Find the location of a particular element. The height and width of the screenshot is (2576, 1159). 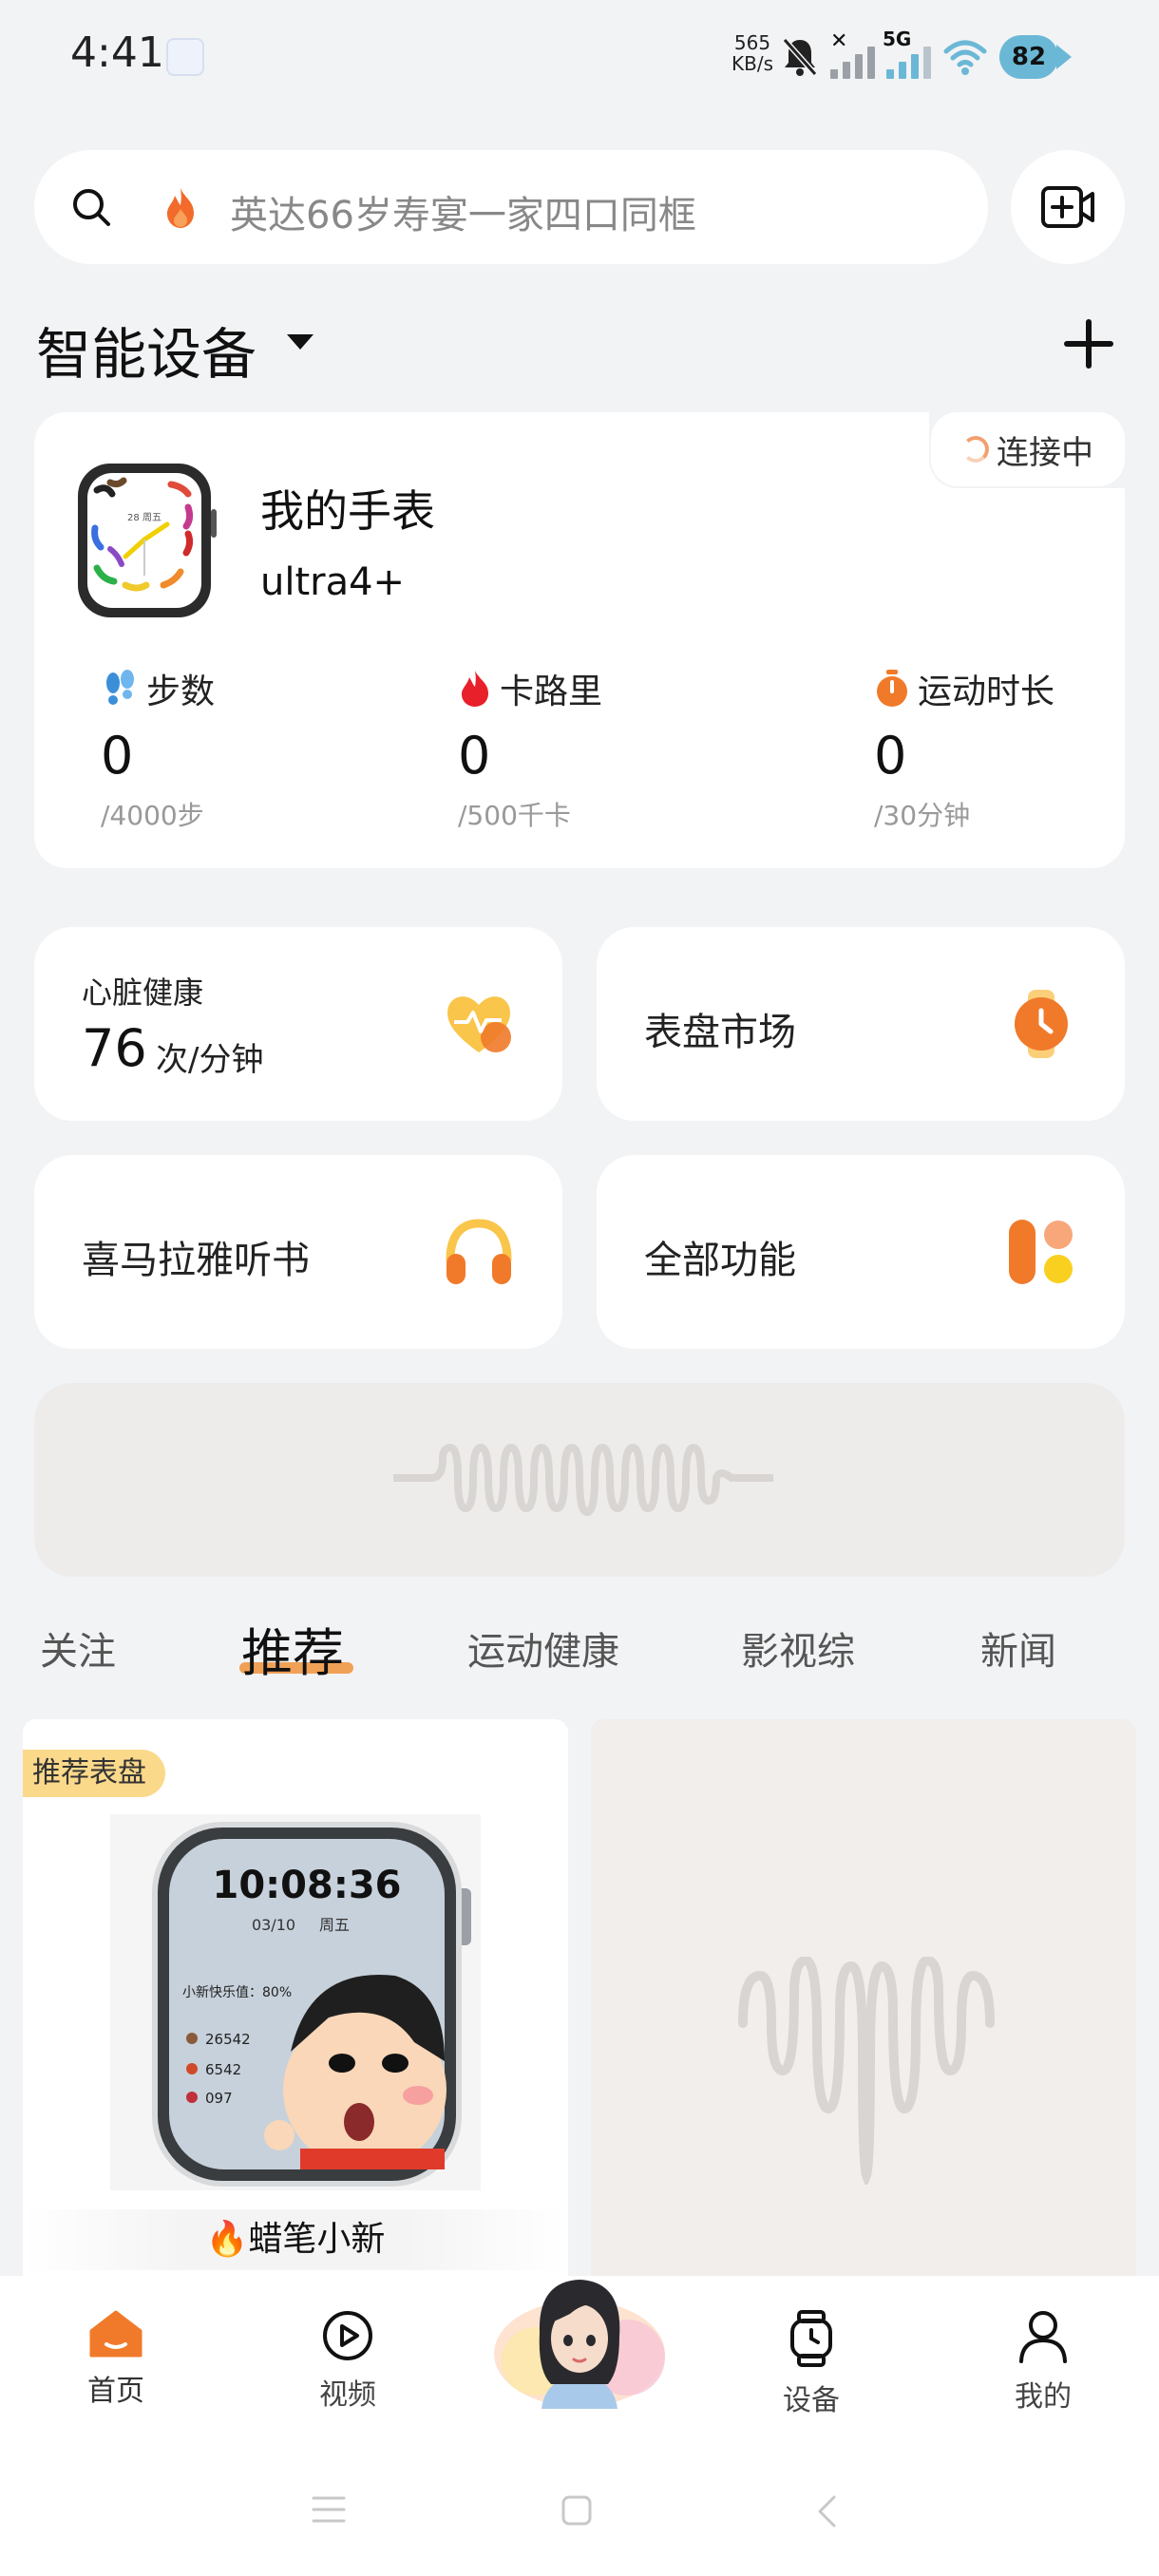

feed-caption-text: 蜡笔小新 is located at coordinates (317, 2239).